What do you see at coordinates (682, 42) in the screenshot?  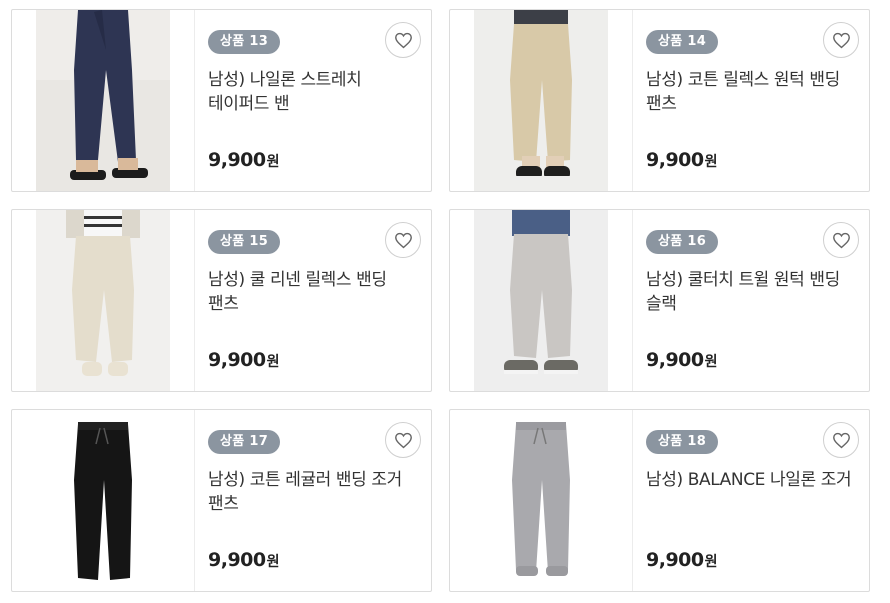 I see `product-number-badge: 상품 14` at bounding box center [682, 42].